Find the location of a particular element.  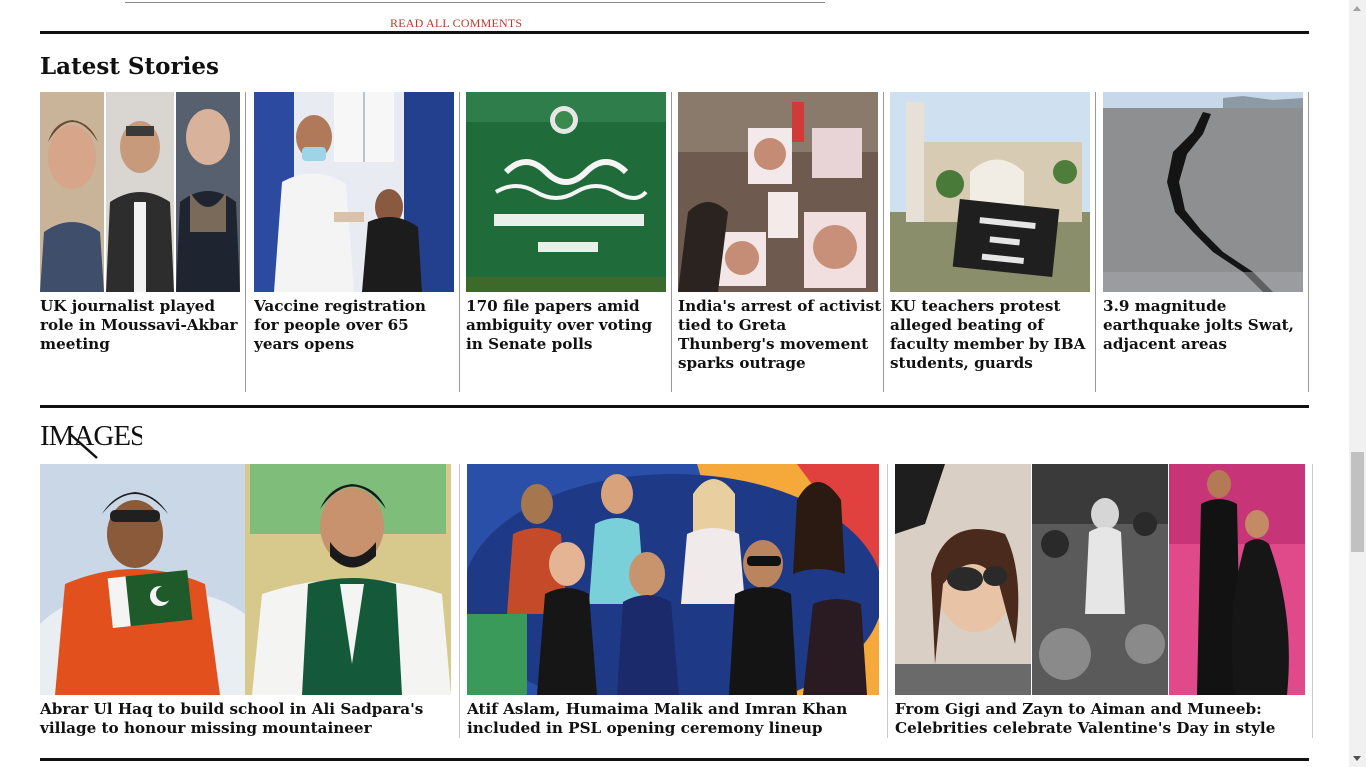

scrollbar-thumb is located at coordinates (1357, 502).